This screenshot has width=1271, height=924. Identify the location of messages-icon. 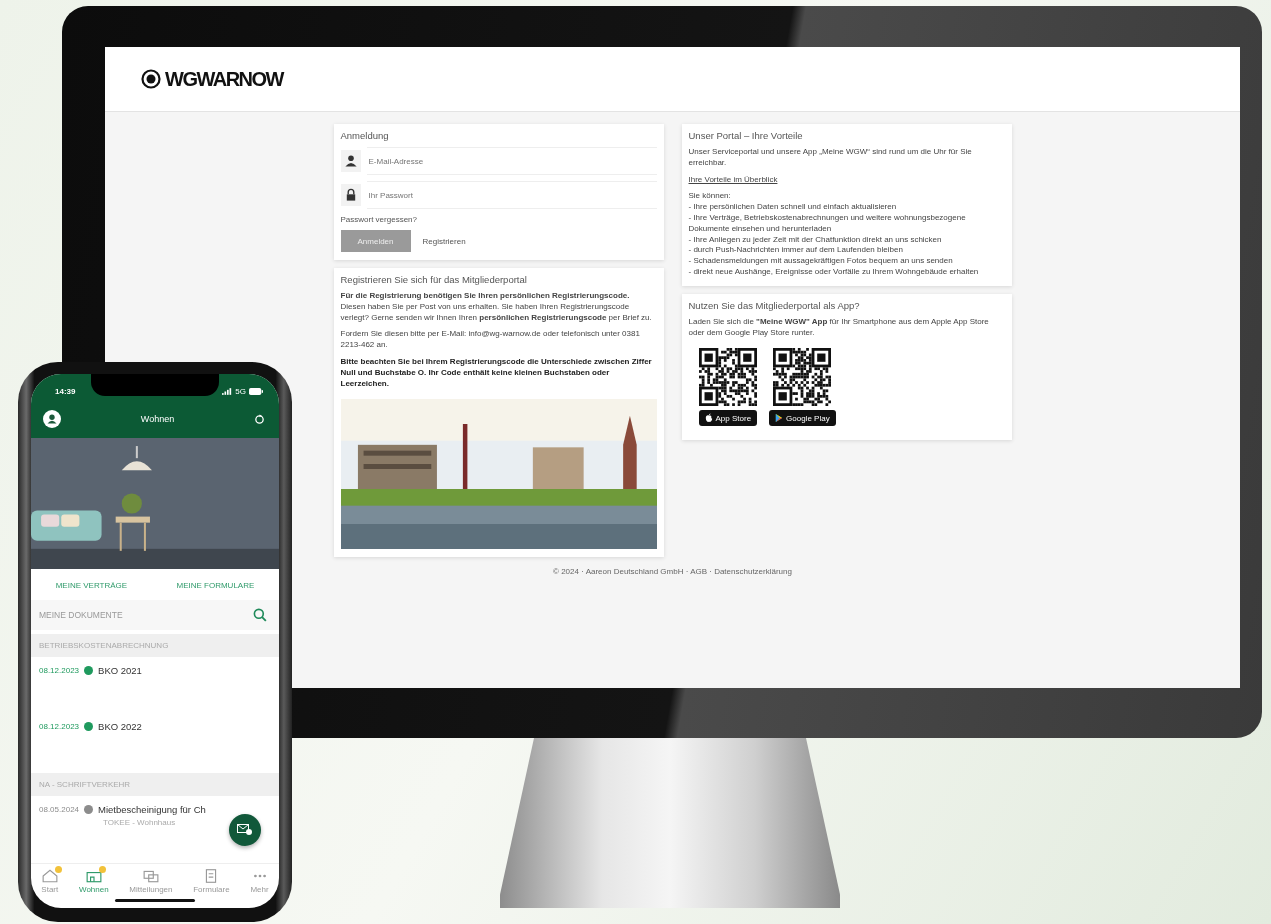
(150, 876).